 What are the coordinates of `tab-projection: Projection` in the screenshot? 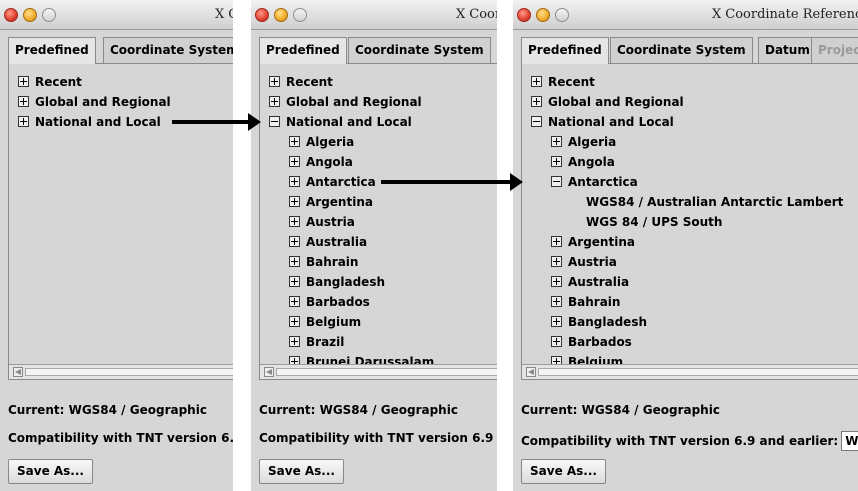 It's located at (834, 50).